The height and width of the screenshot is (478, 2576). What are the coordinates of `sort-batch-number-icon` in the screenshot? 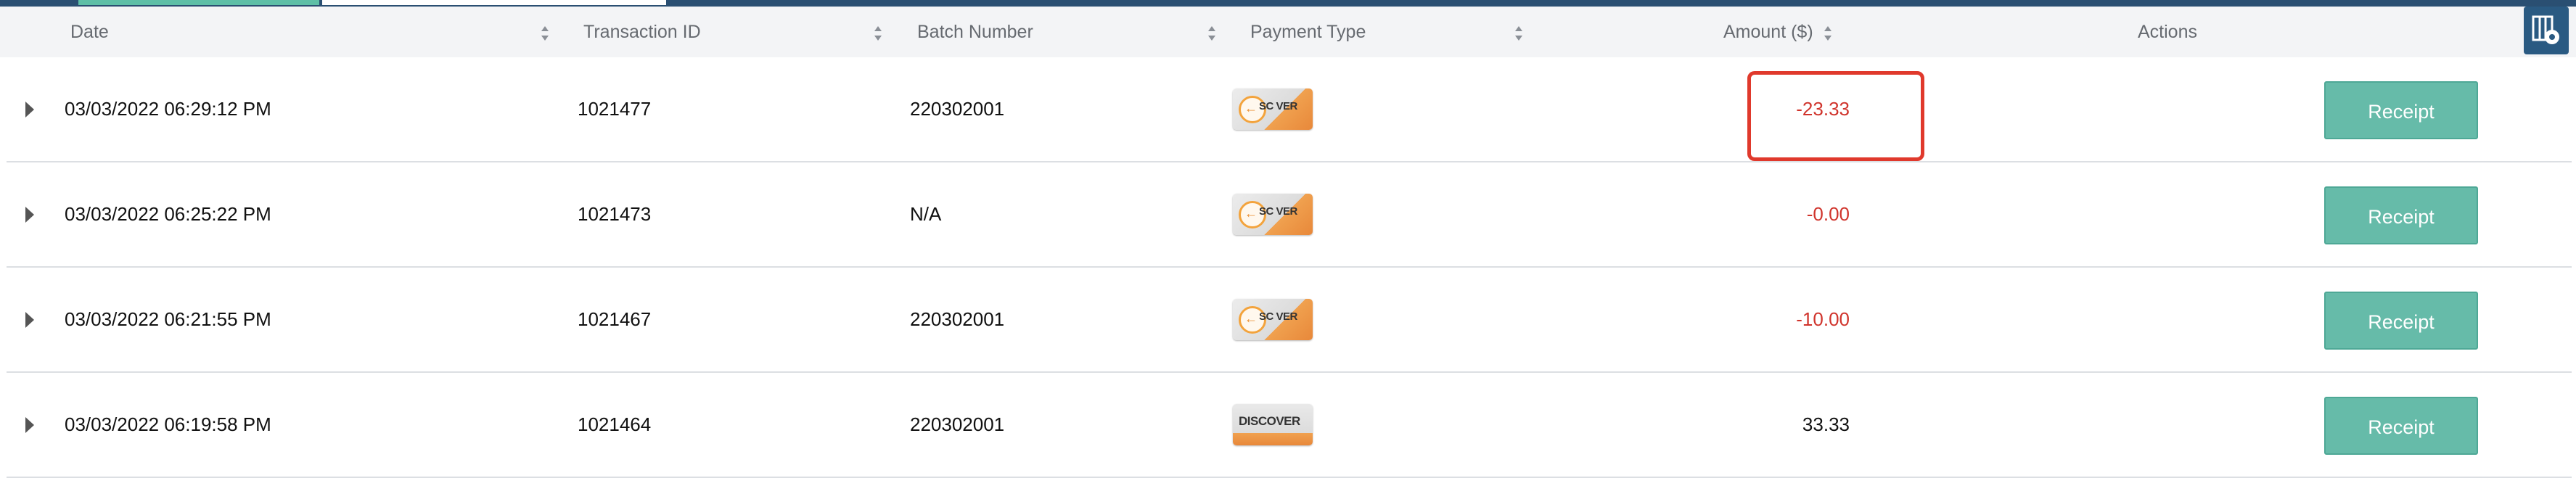 It's located at (1211, 33).